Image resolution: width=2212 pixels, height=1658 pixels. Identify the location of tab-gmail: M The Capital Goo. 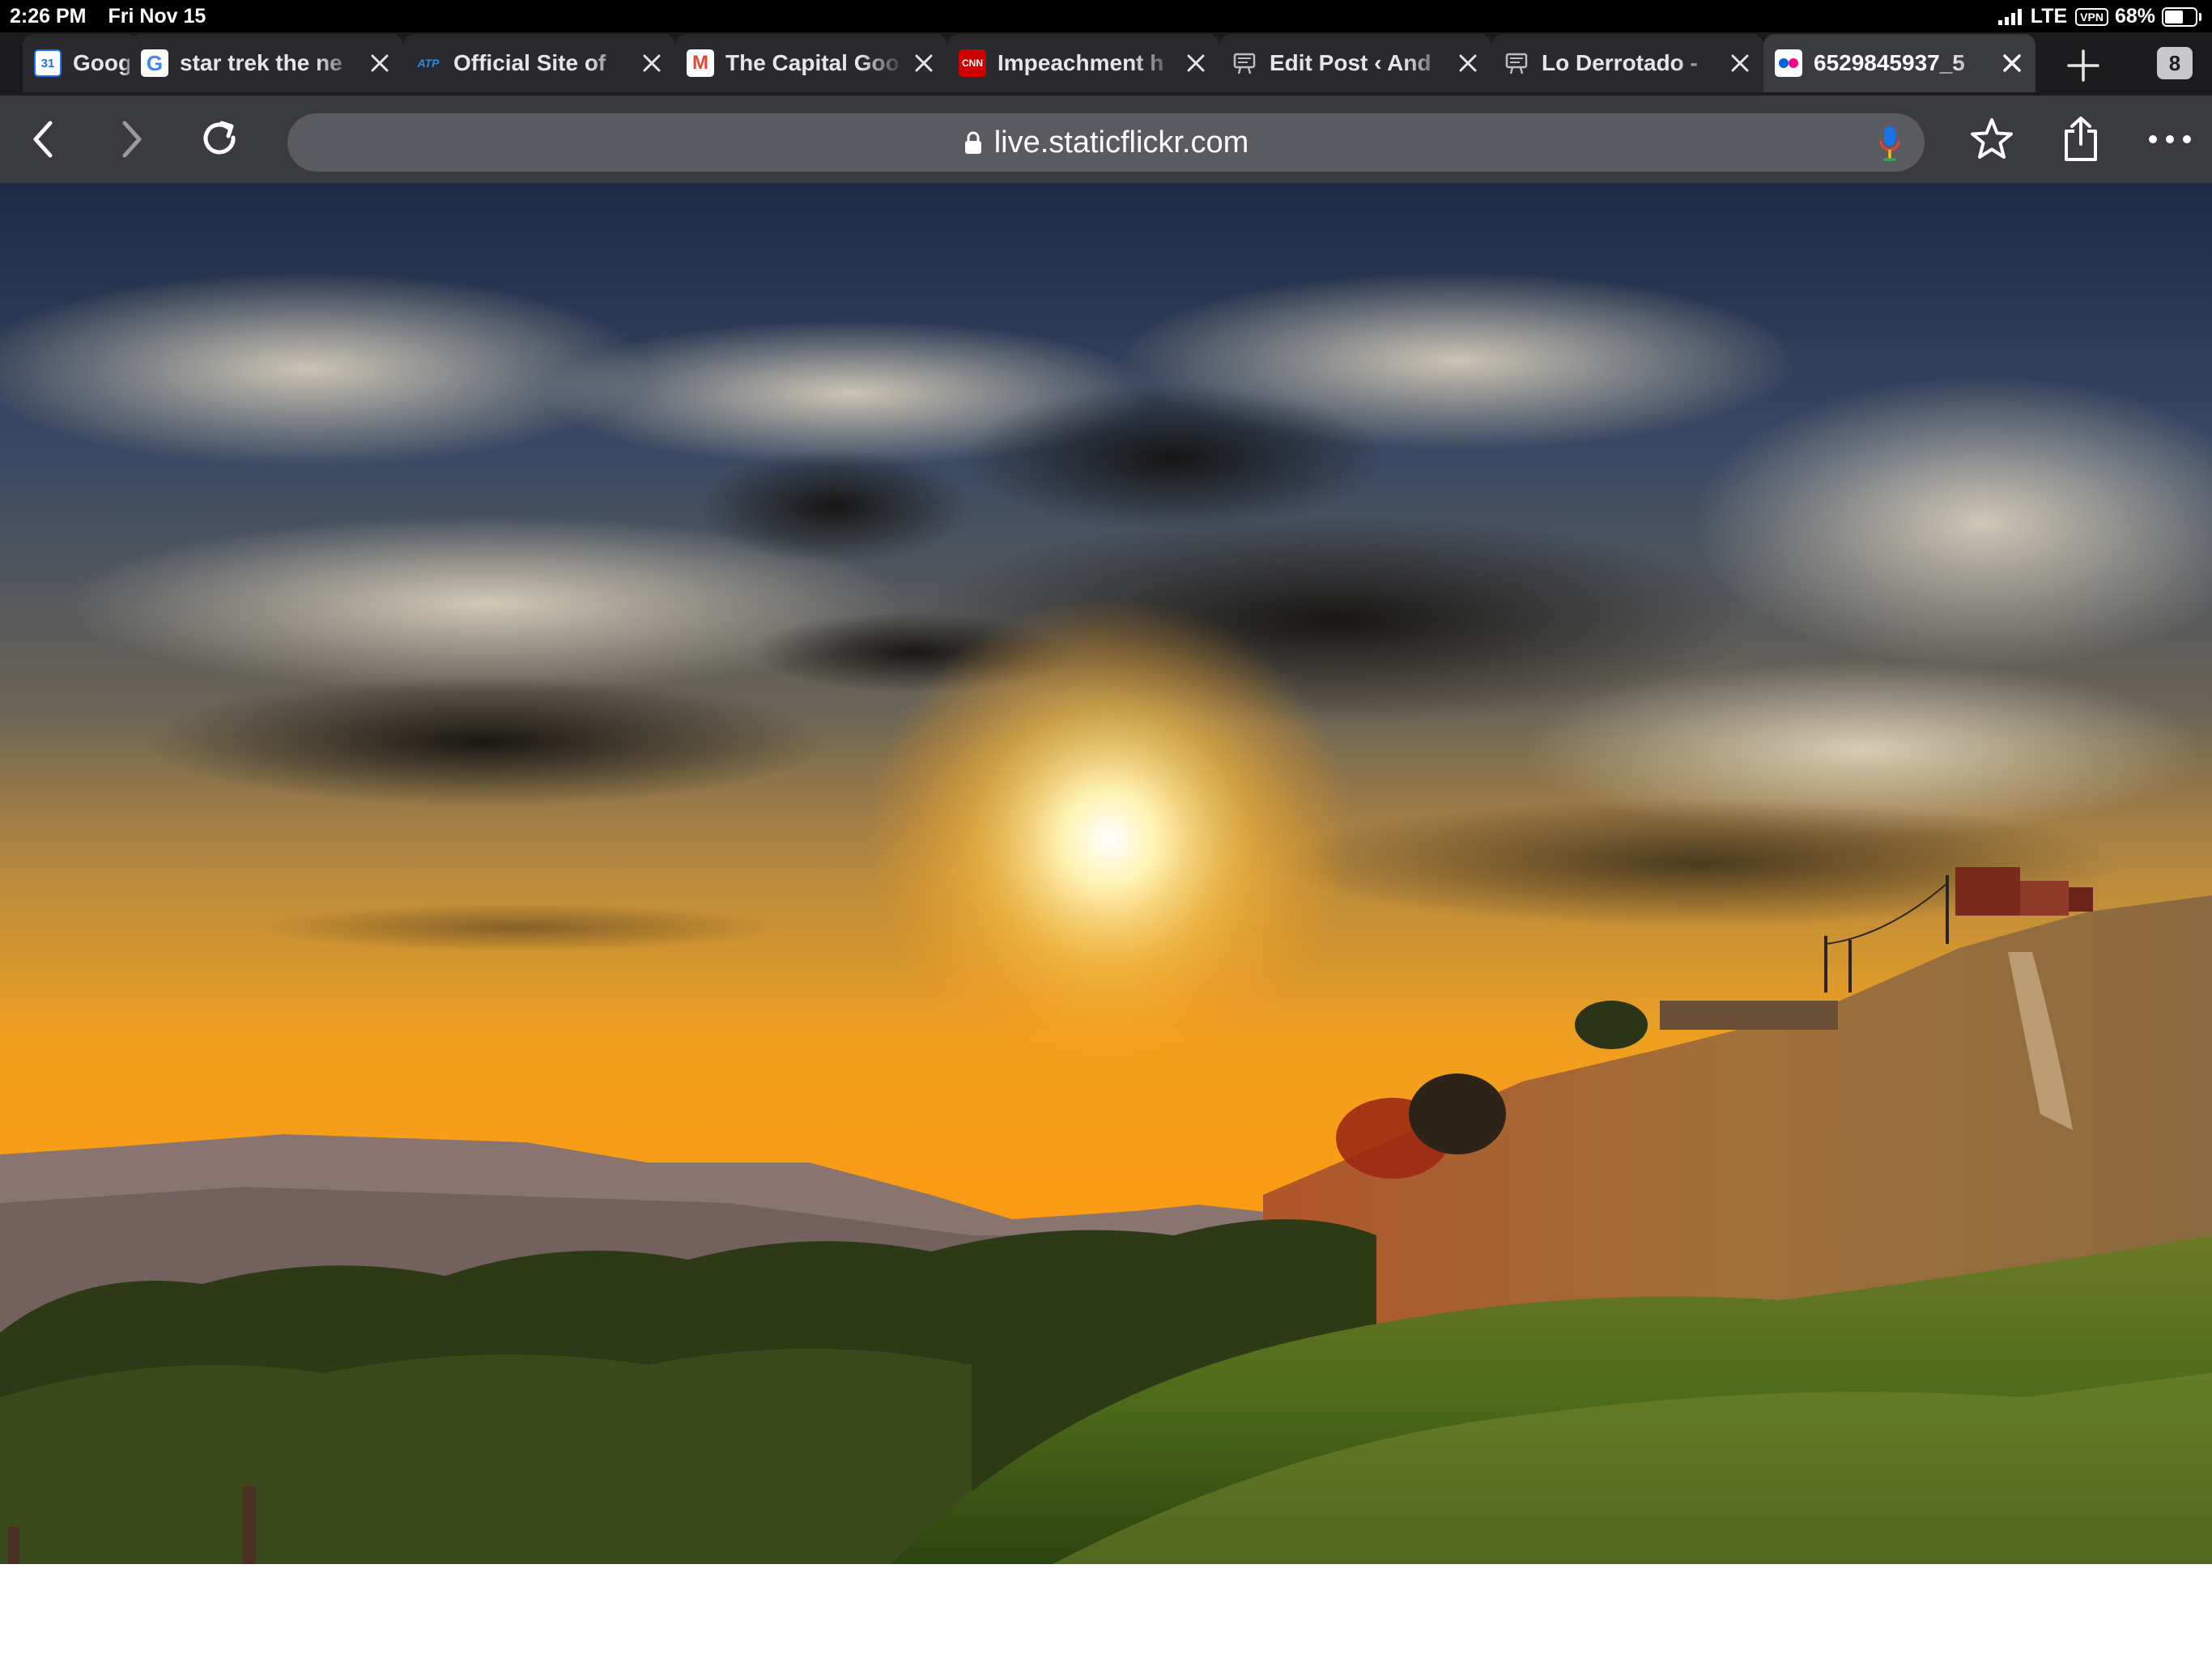
(811, 63).